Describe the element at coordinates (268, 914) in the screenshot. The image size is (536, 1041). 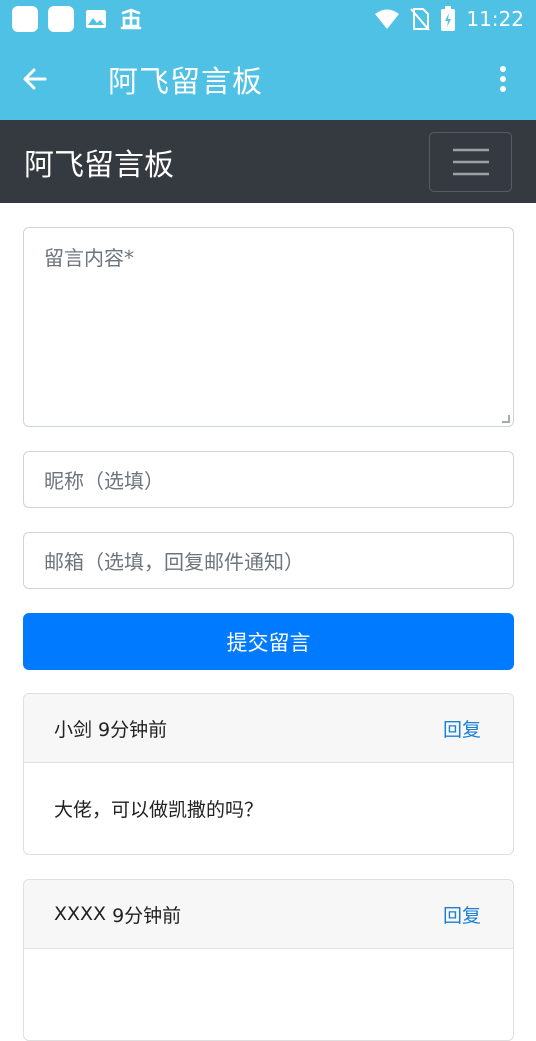
I see `message-header: XXXX 9分钟前 回复` at that location.